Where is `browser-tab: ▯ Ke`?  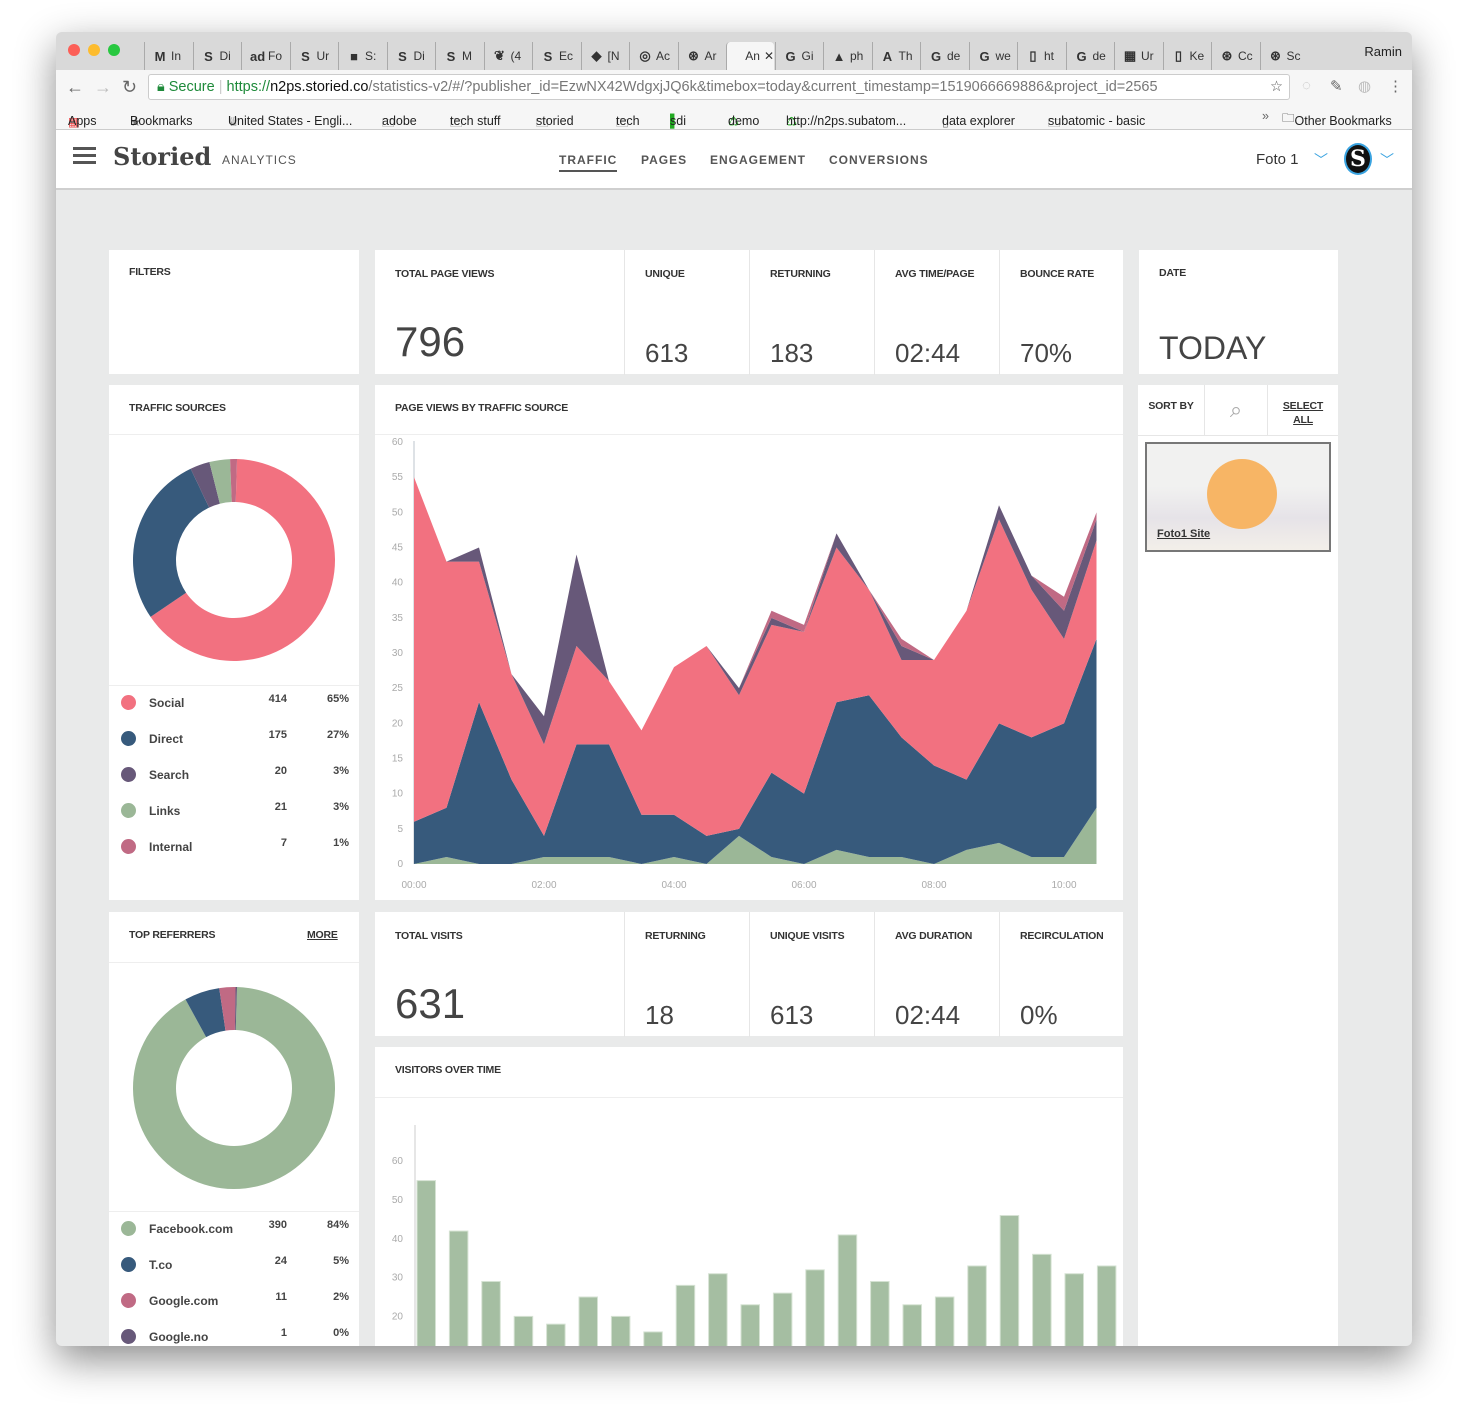 browser-tab: ▯ Ke is located at coordinates (1187, 56).